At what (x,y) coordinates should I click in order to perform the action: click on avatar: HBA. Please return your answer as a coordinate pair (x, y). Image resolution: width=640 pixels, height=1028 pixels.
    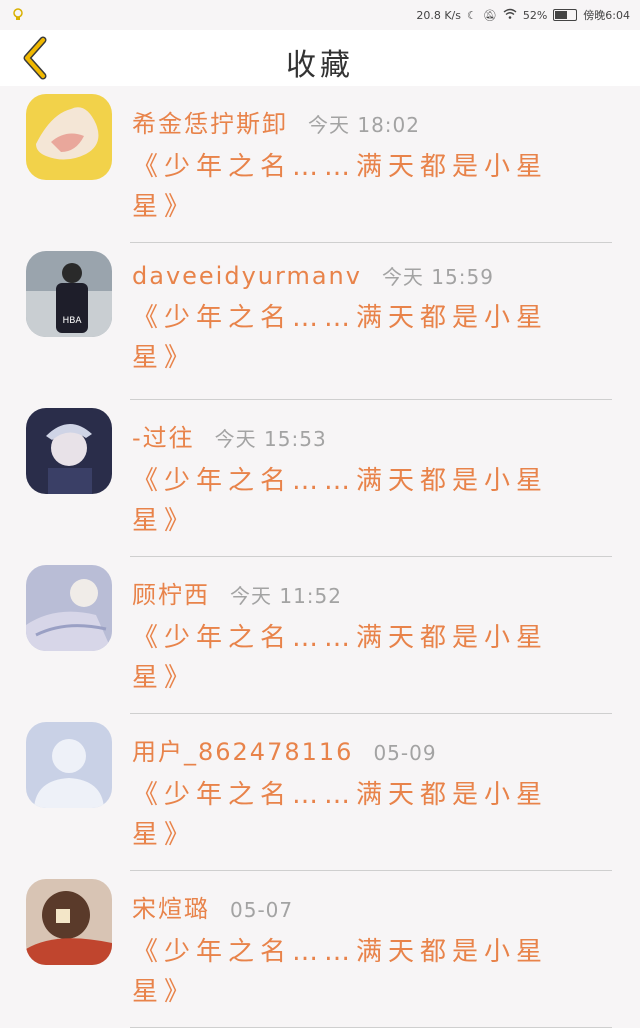
    Looking at the image, I should click on (69, 294).